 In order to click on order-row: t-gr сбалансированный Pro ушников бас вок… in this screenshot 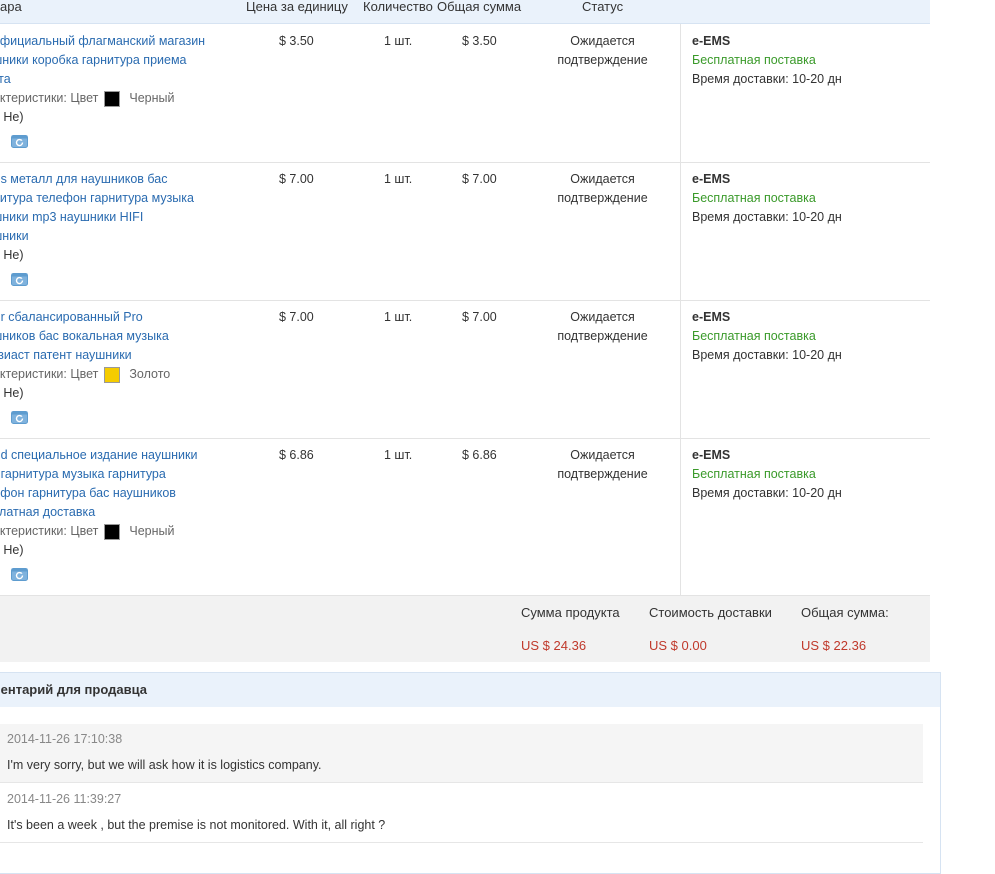, I will do `click(465, 369)`.